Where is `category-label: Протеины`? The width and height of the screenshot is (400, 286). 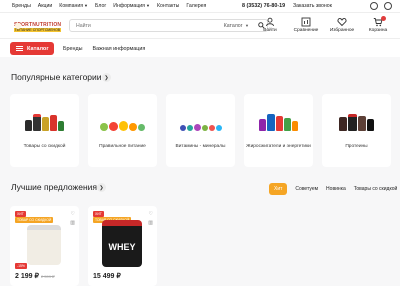 category-label: Протеины is located at coordinates (356, 146).